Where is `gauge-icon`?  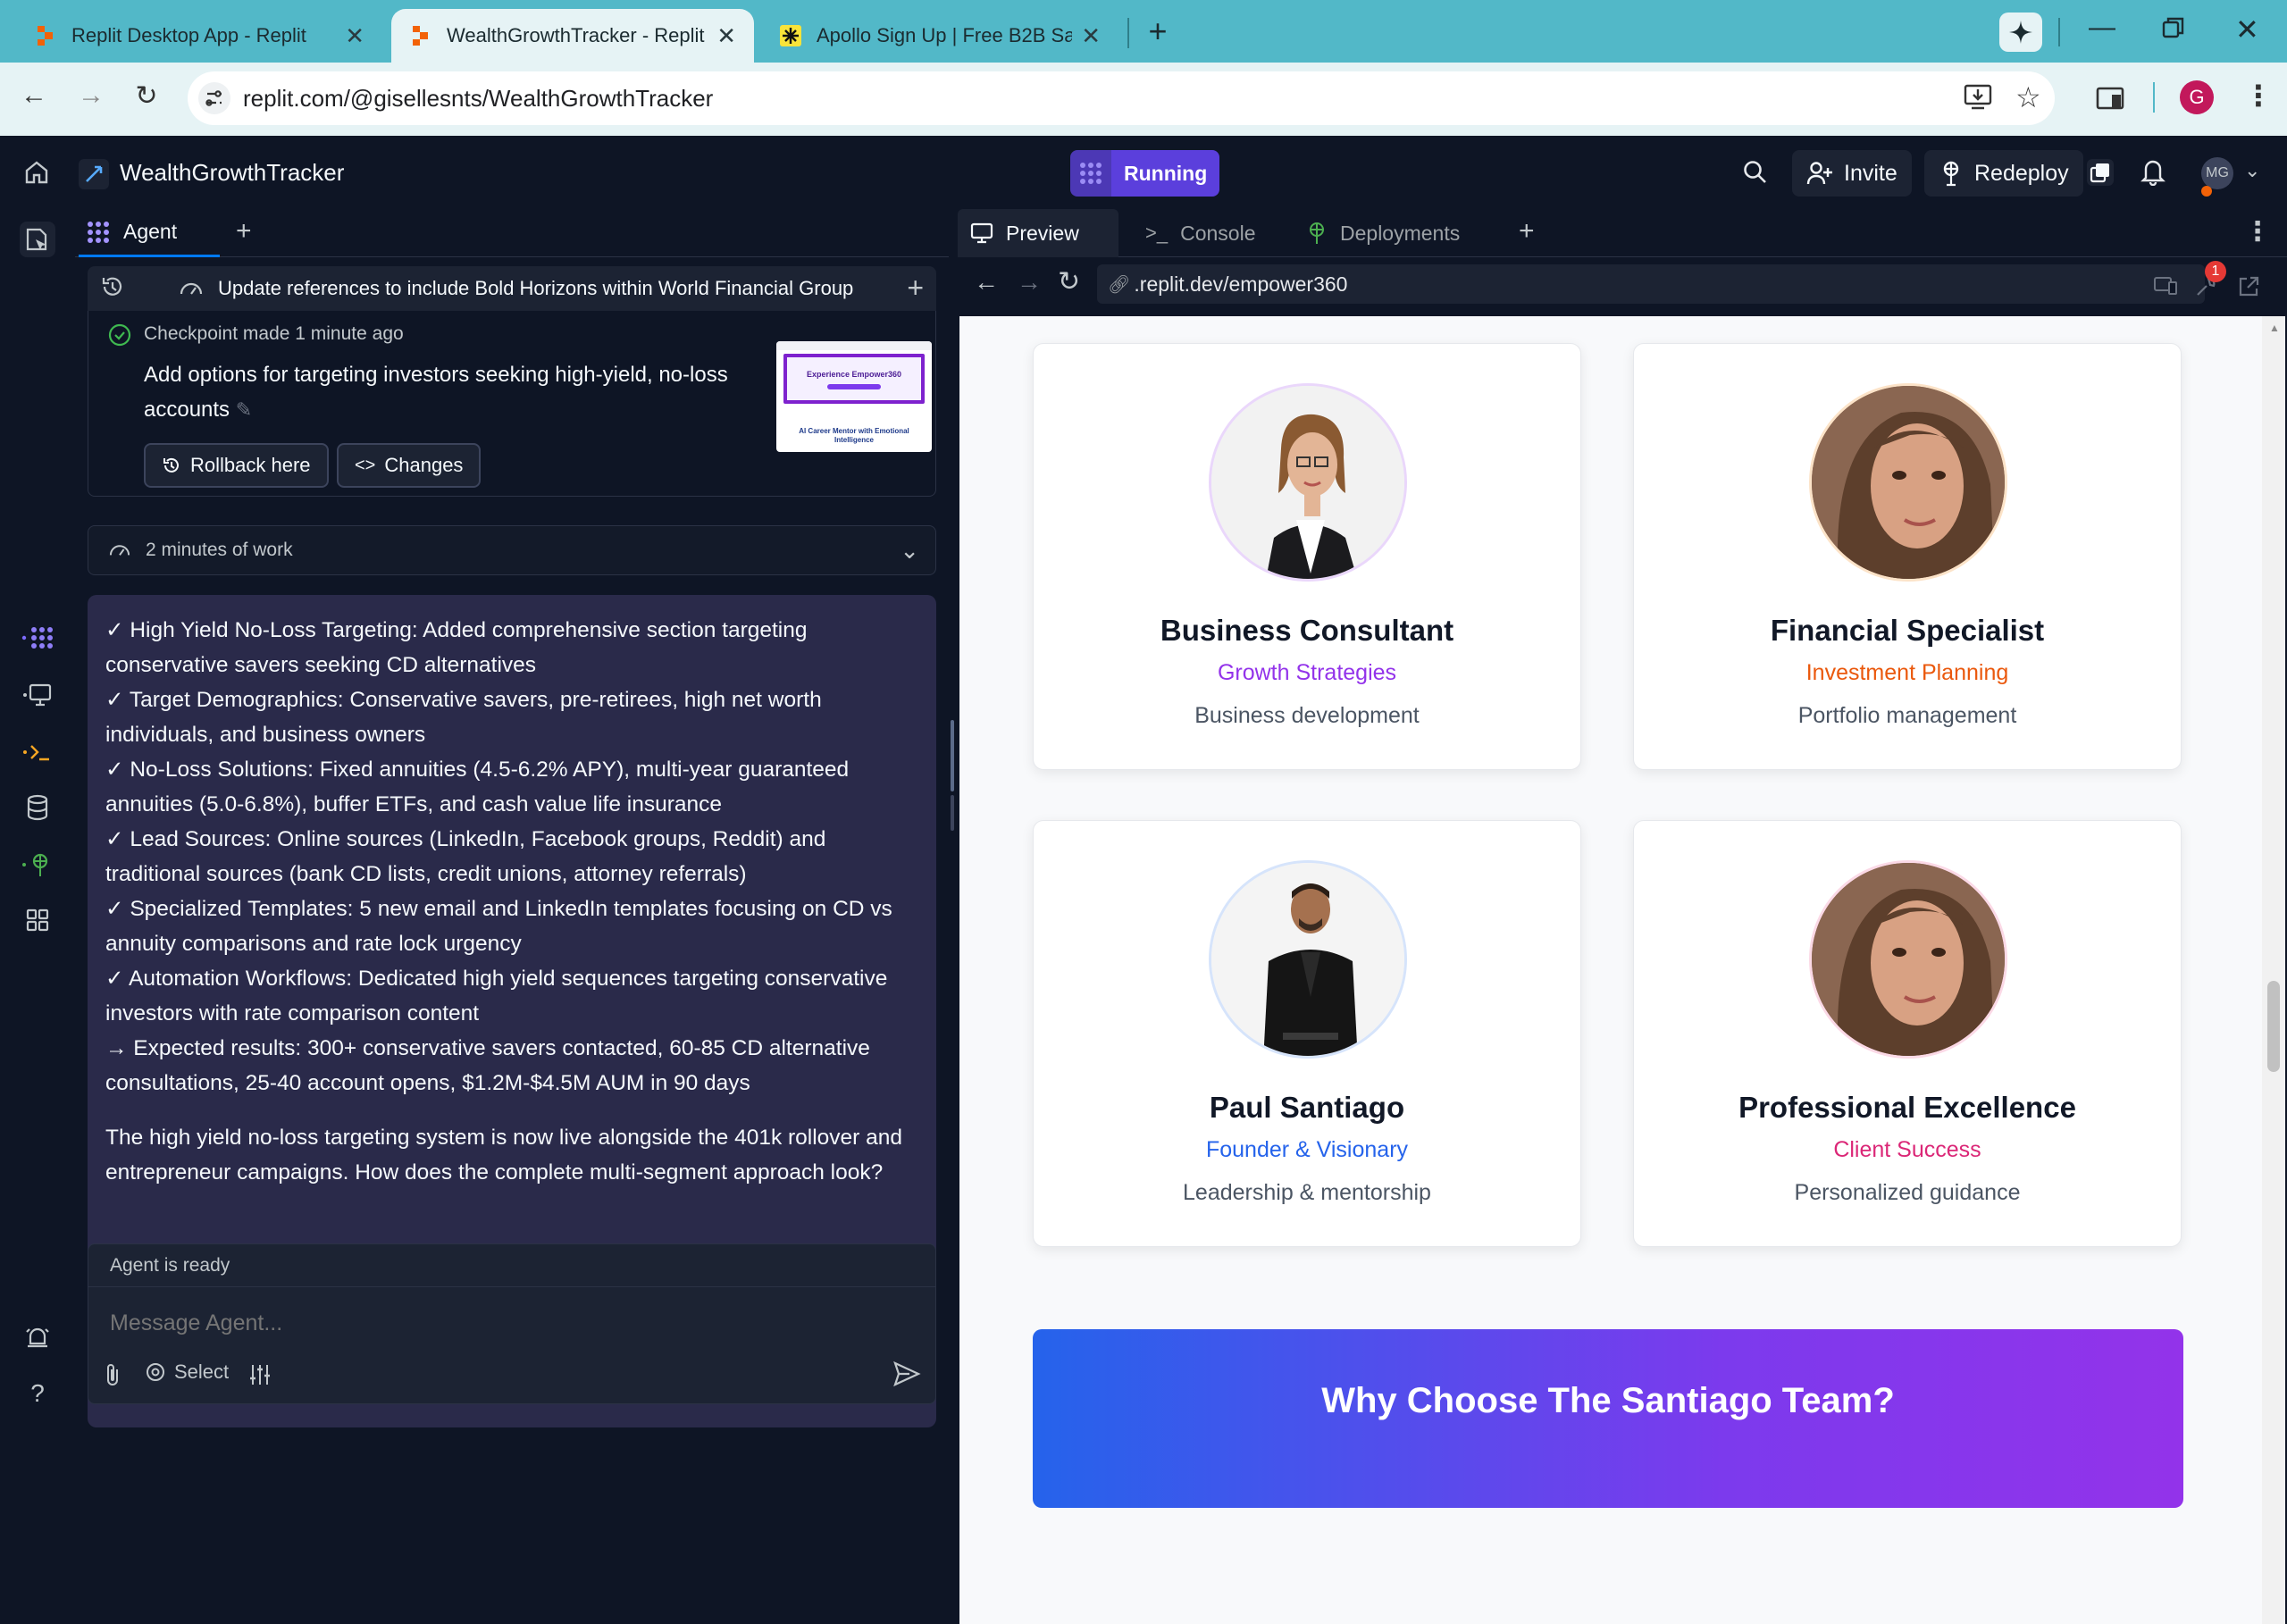
gauge-icon is located at coordinates (119, 551).